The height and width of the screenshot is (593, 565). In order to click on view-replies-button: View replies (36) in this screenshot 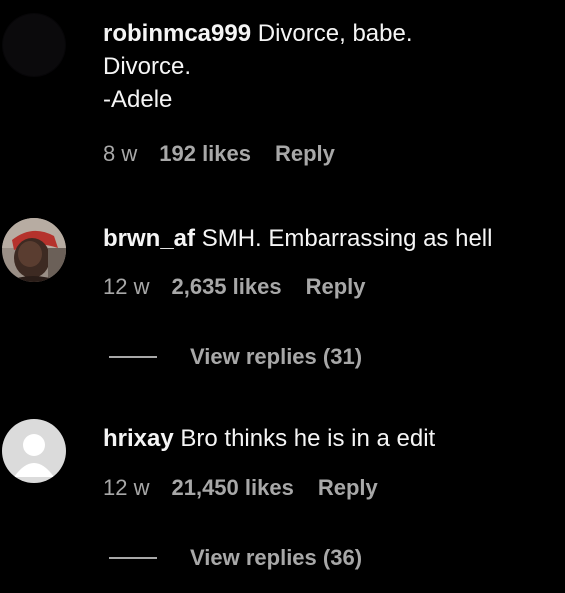, I will do `click(235, 558)`.